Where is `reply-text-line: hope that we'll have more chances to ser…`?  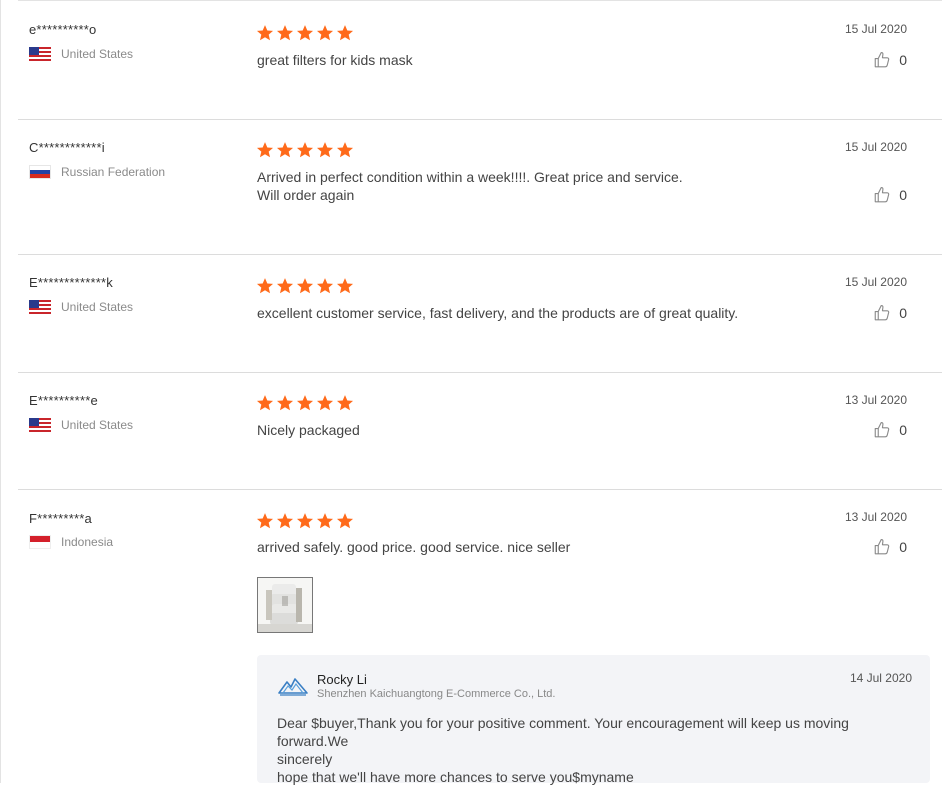 reply-text-line: hope that we'll have more chances to ser… is located at coordinates (455, 777).